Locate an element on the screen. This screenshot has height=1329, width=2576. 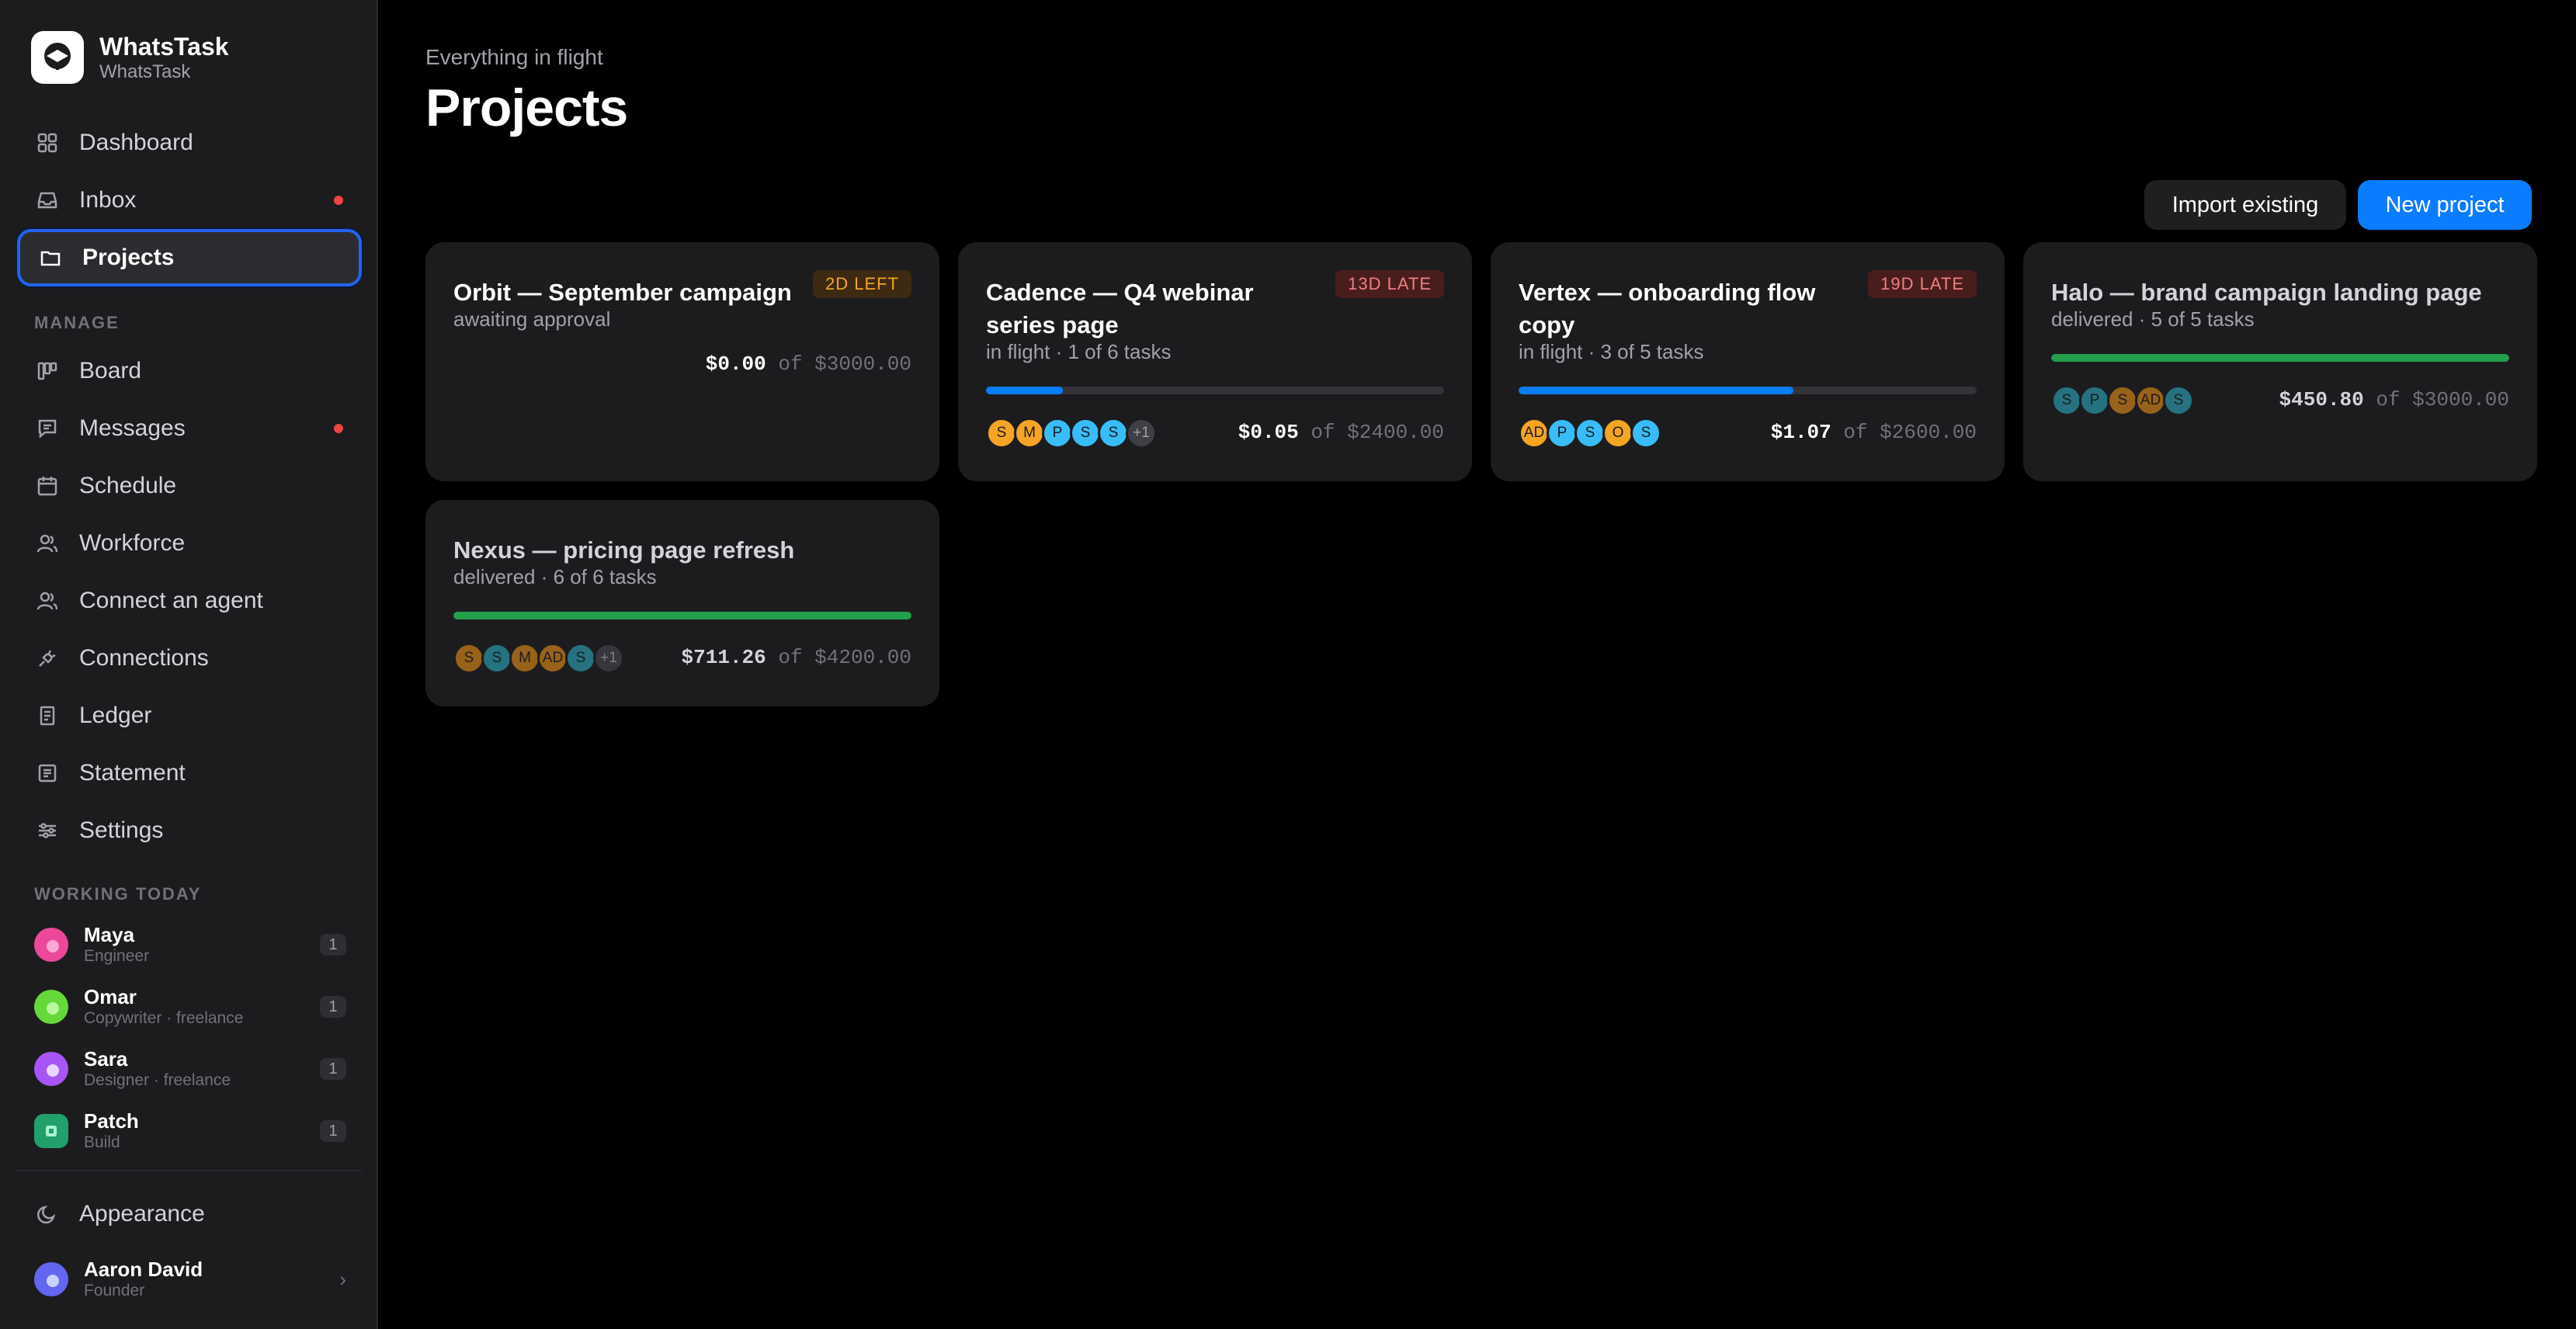
nav-schedule: Schedule is located at coordinates (189, 486).